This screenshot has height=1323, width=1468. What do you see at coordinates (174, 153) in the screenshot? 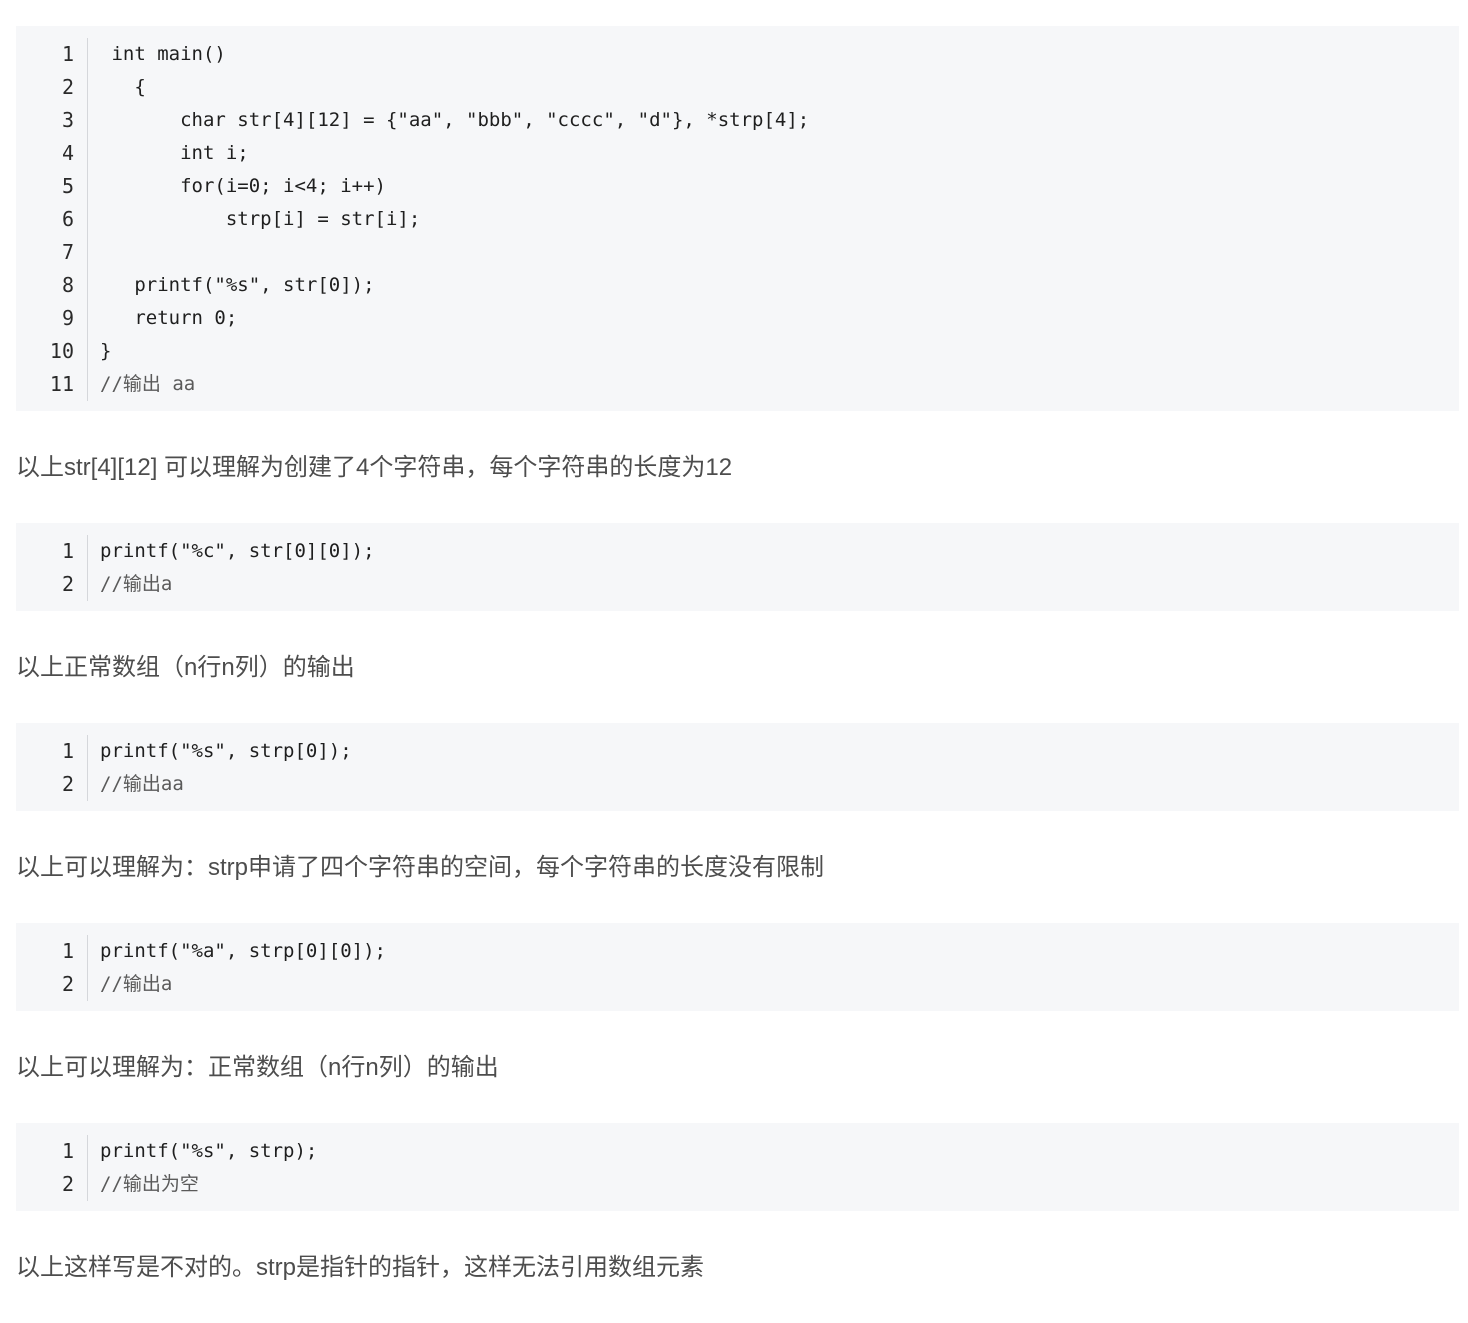
I see `code-text: int i;` at bounding box center [174, 153].